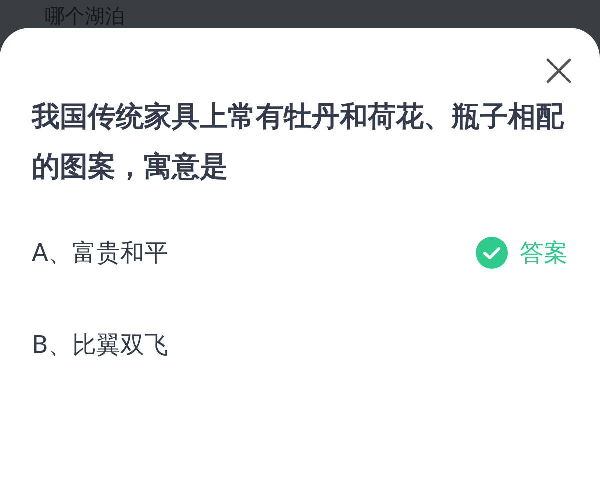  What do you see at coordinates (100, 345) in the screenshot?
I see `option-text: B、比翼双飞` at bounding box center [100, 345].